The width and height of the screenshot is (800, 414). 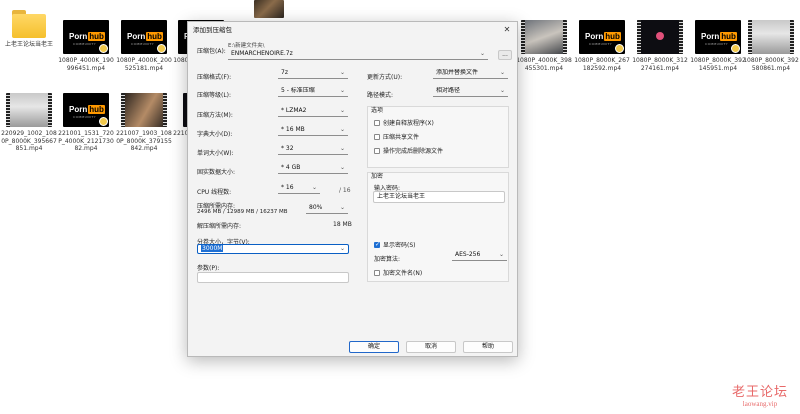 I want to click on file-name: 1080P_8000K_312274161.mp4, so click(x=660, y=64).